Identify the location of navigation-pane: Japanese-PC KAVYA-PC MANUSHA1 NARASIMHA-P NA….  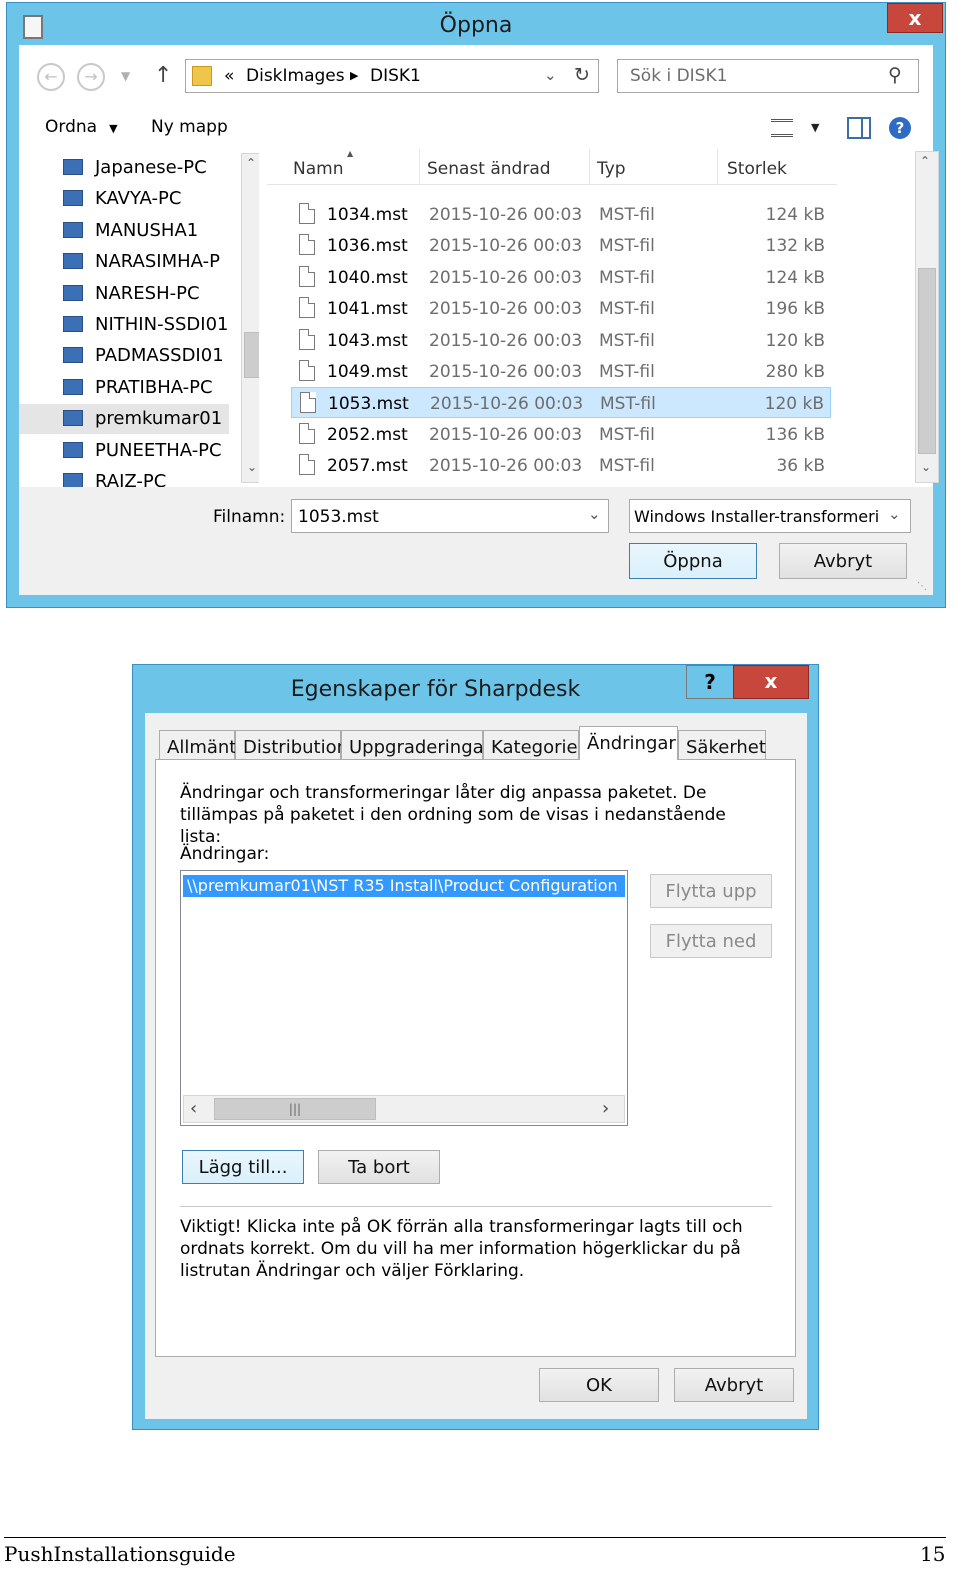
(139, 318).